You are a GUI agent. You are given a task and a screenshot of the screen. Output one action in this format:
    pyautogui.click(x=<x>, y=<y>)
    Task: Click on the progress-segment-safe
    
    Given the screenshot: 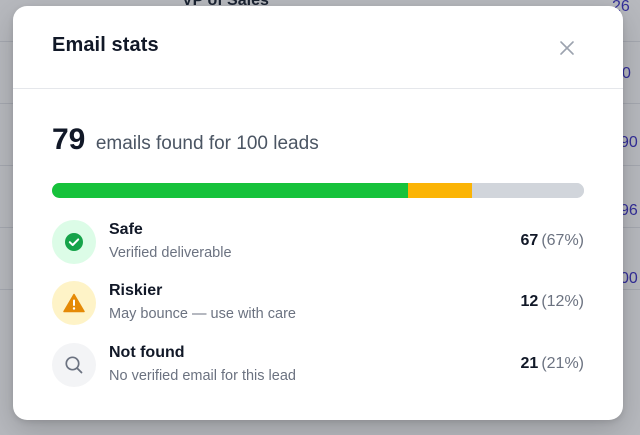 What is the action you would take?
    pyautogui.click(x=230, y=190)
    